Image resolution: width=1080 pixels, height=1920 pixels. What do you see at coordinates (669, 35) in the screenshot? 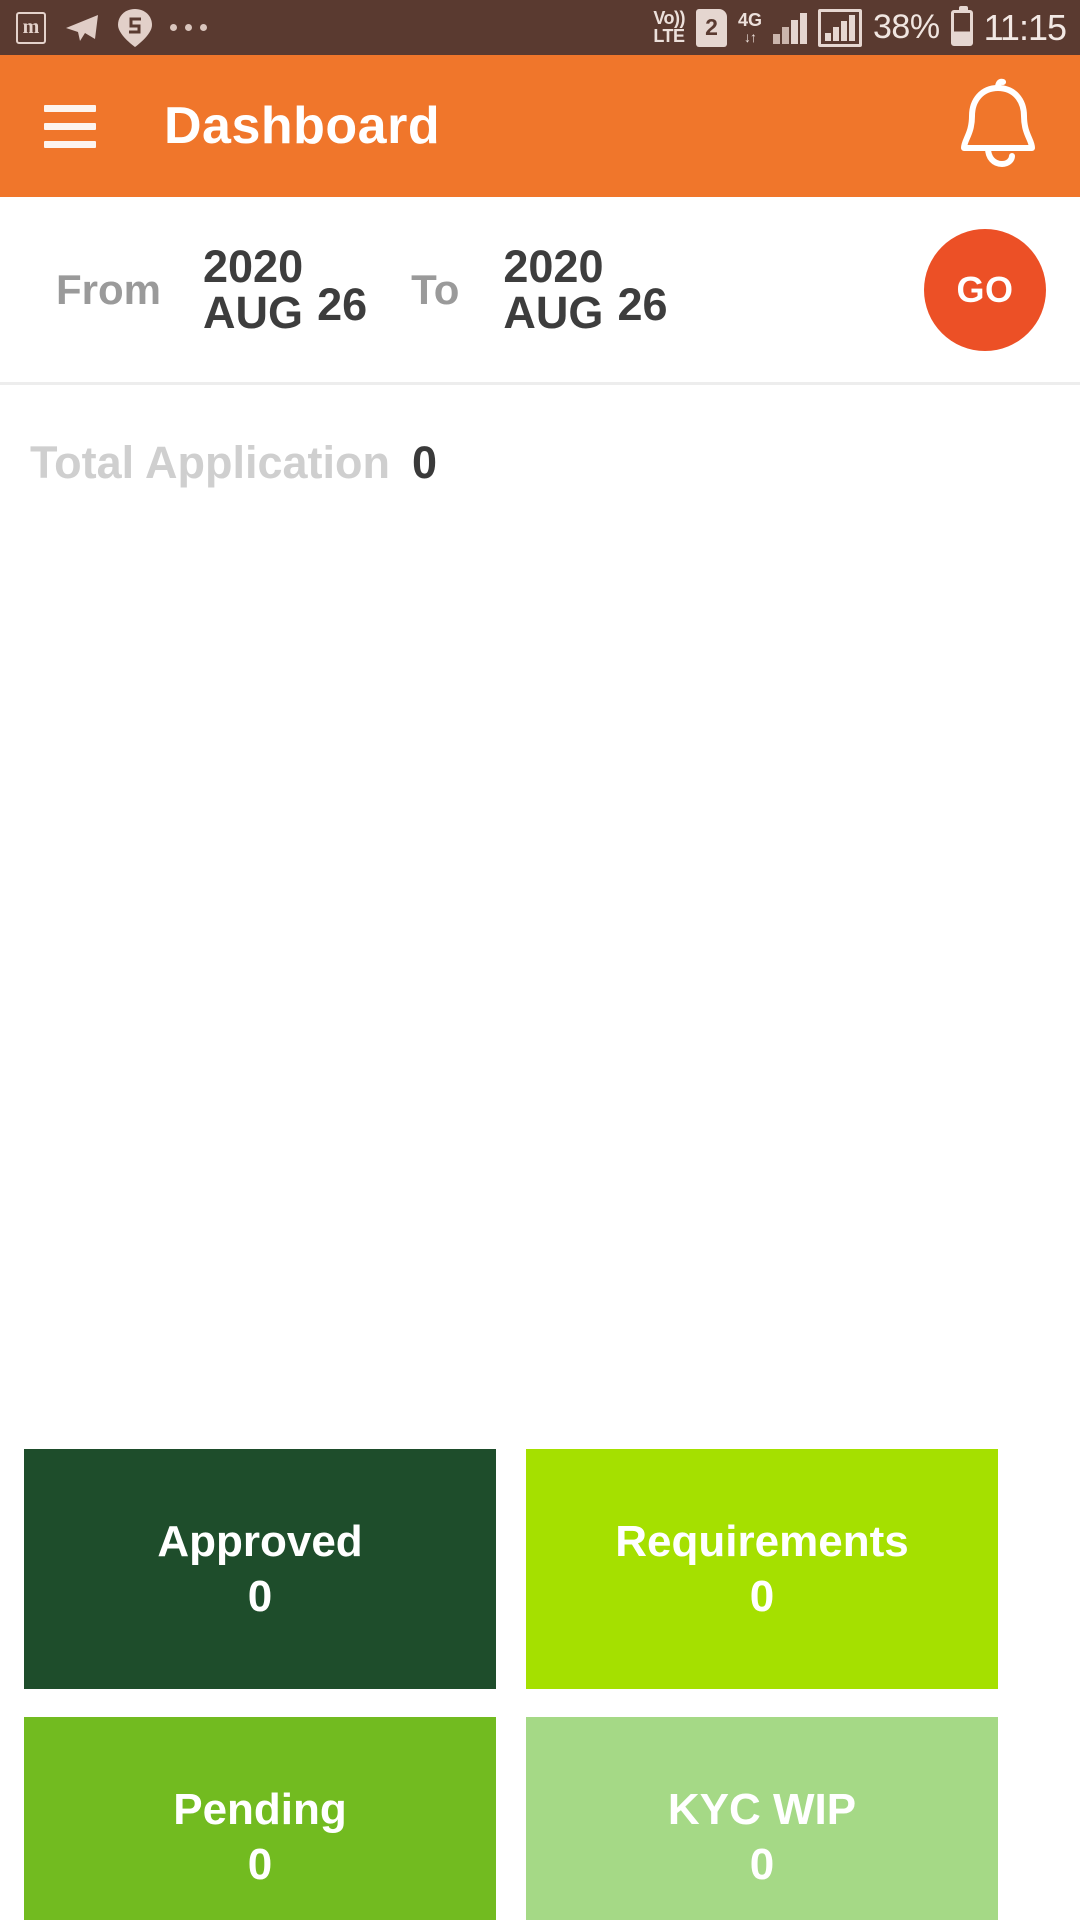
I see `volte-bottom-text: LTE` at bounding box center [669, 35].